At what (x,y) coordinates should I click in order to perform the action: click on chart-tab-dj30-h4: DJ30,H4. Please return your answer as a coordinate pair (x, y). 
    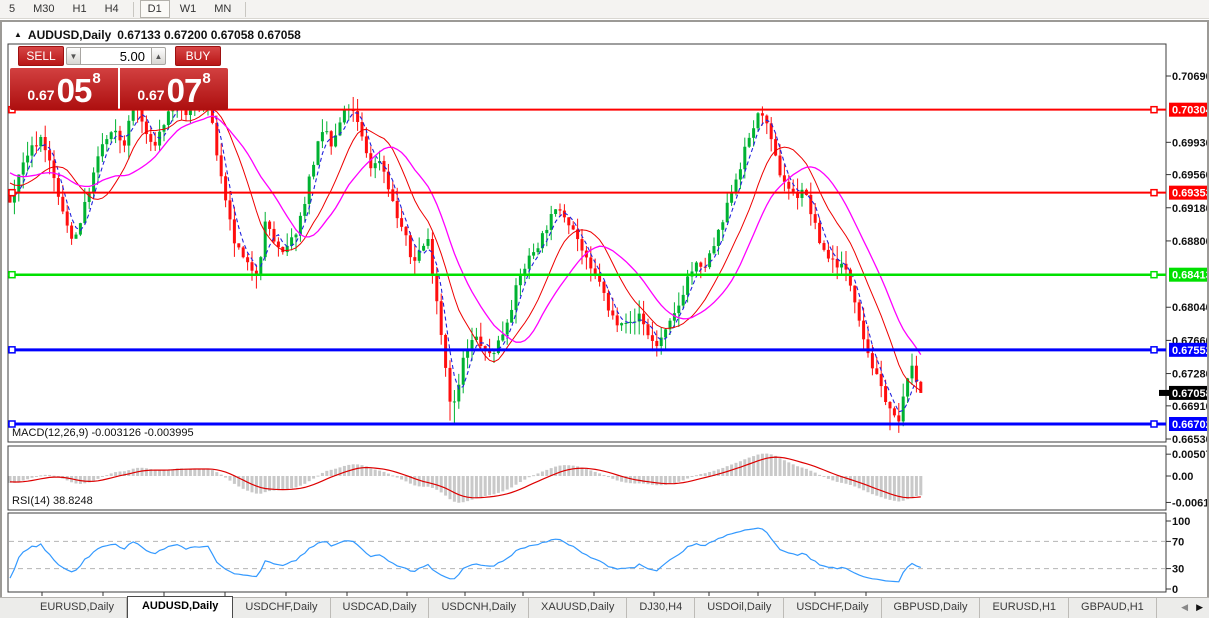
    Looking at the image, I should click on (661, 608).